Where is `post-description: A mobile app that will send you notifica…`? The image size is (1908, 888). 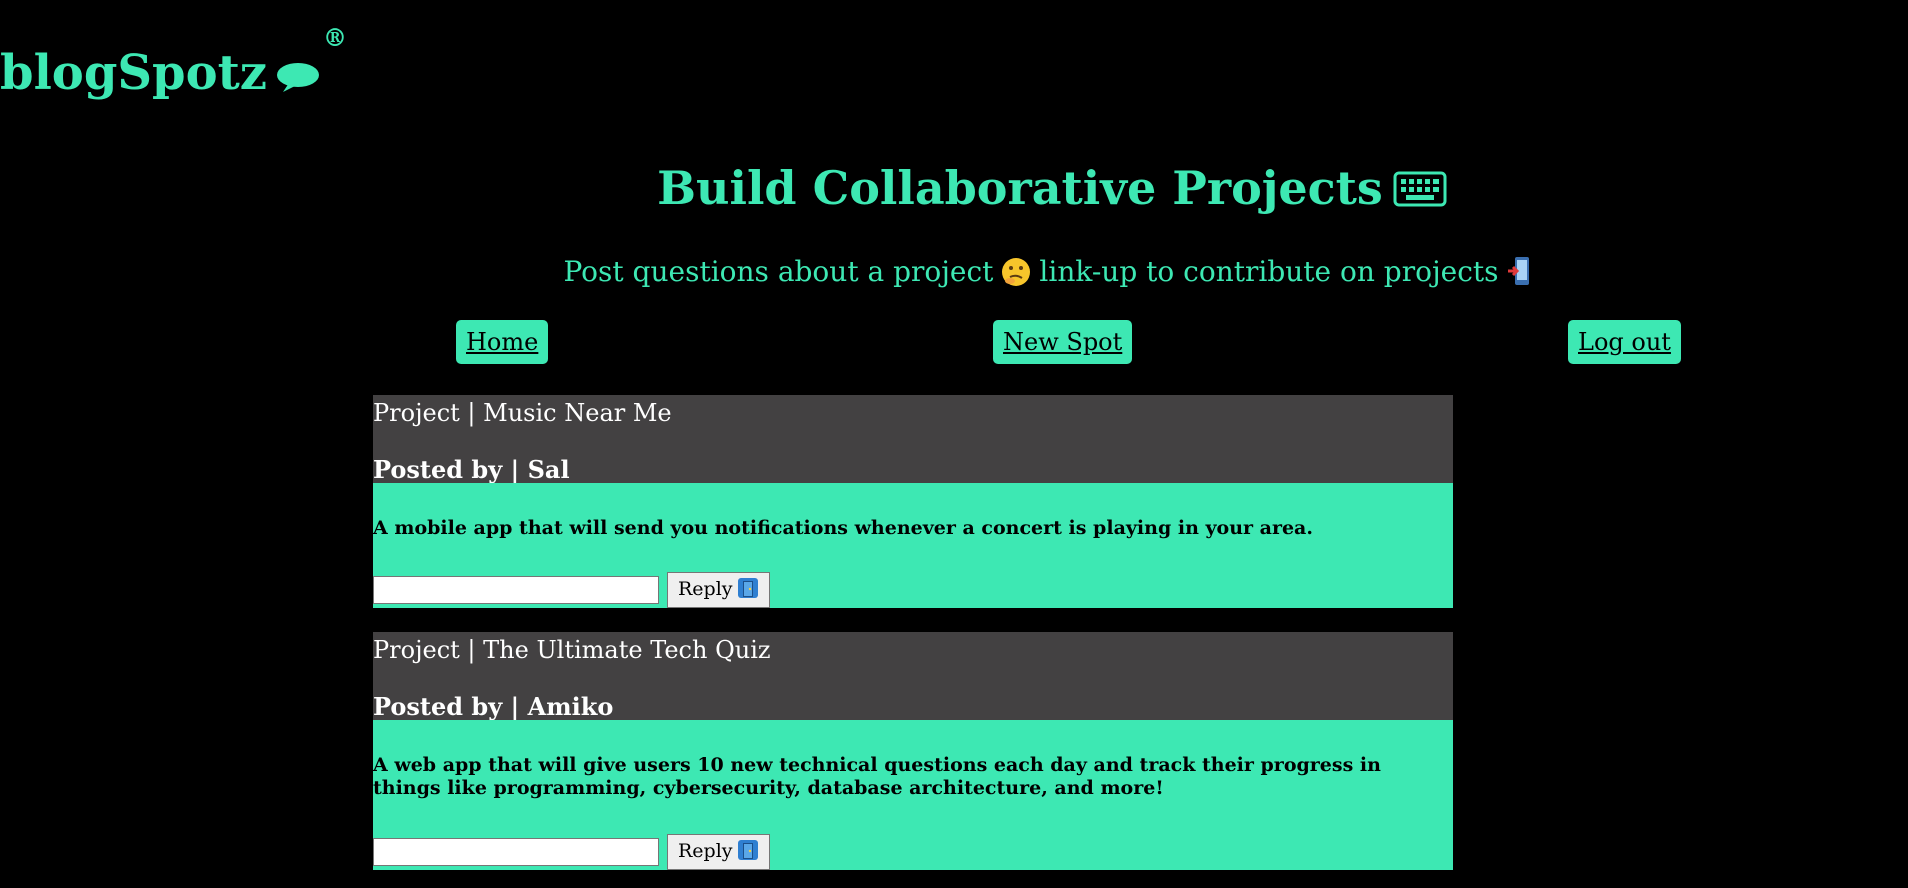
post-description: A mobile app that will send you notifica… is located at coordinates (843, 528).